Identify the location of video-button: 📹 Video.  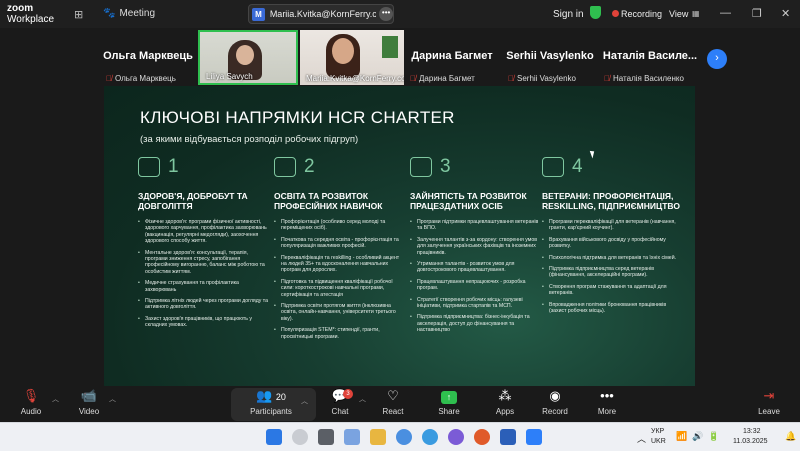
(89, 404).